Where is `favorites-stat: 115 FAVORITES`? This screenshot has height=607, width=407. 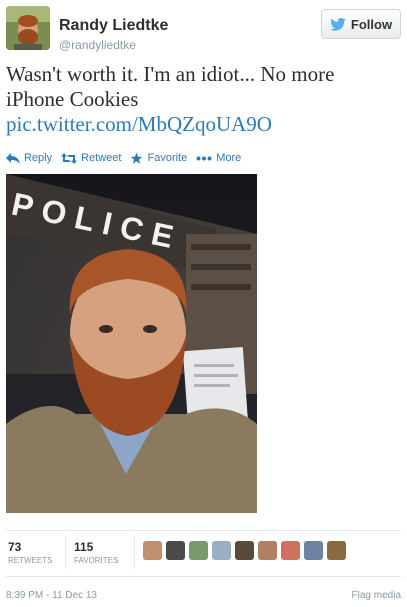 favorites-stat: 115 FAVORITES is located at coordinates (96, 552).